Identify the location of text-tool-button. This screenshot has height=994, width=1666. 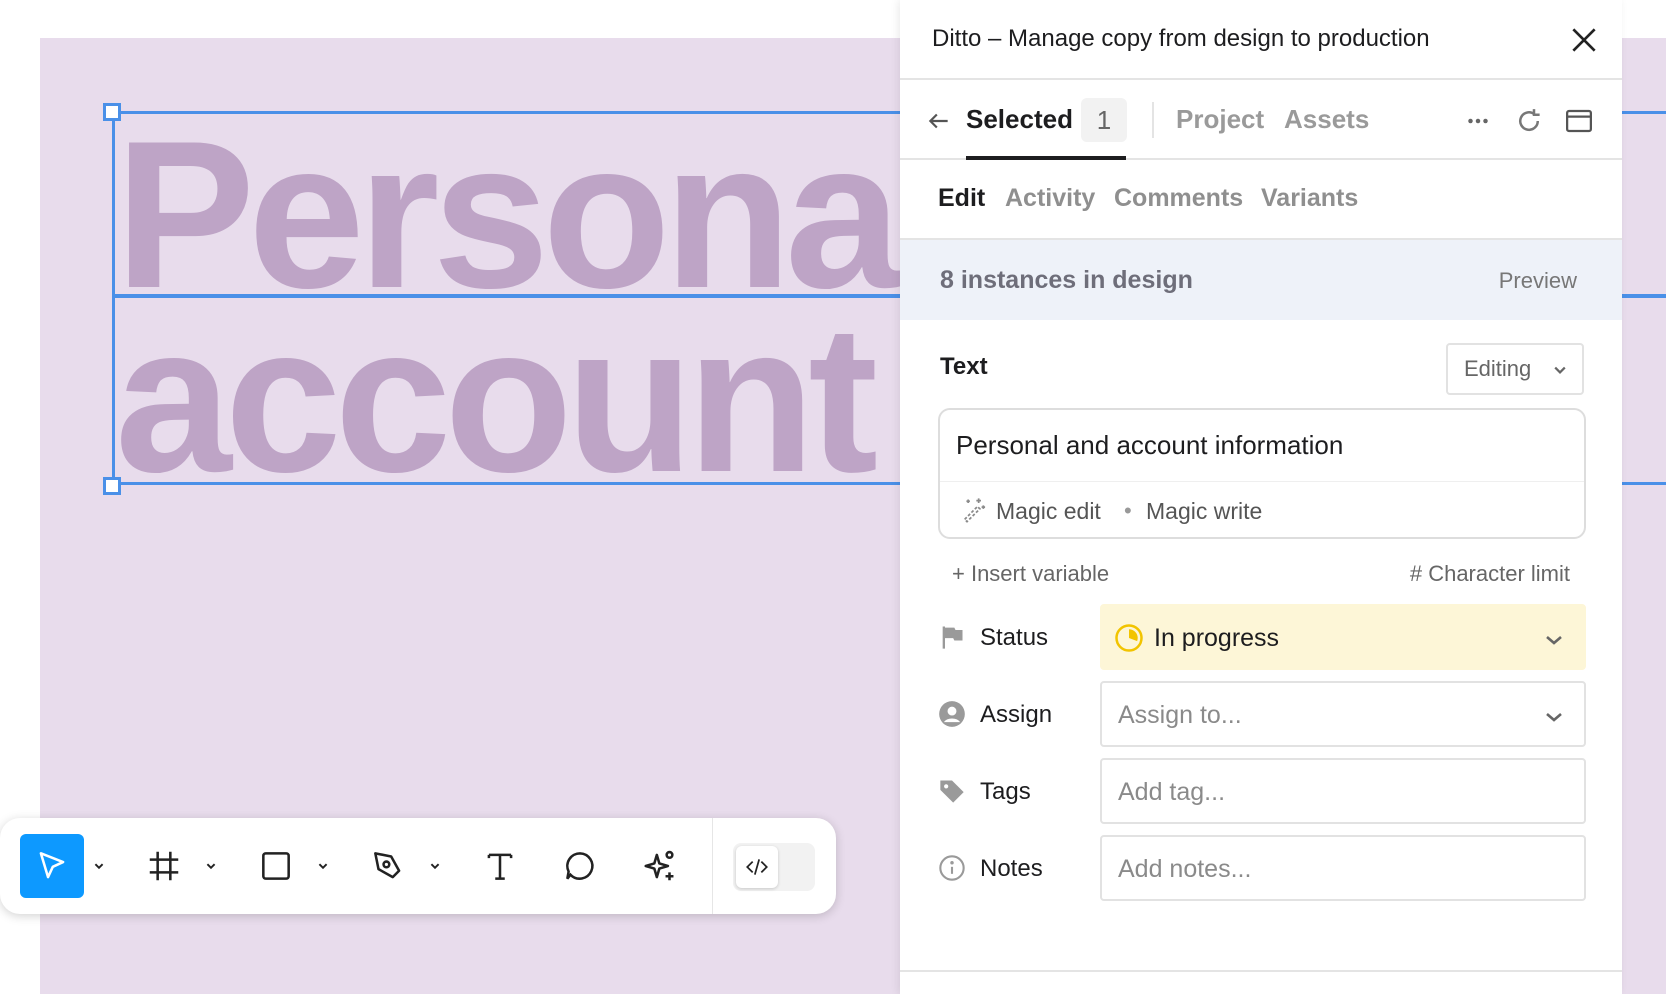
(500, 866).